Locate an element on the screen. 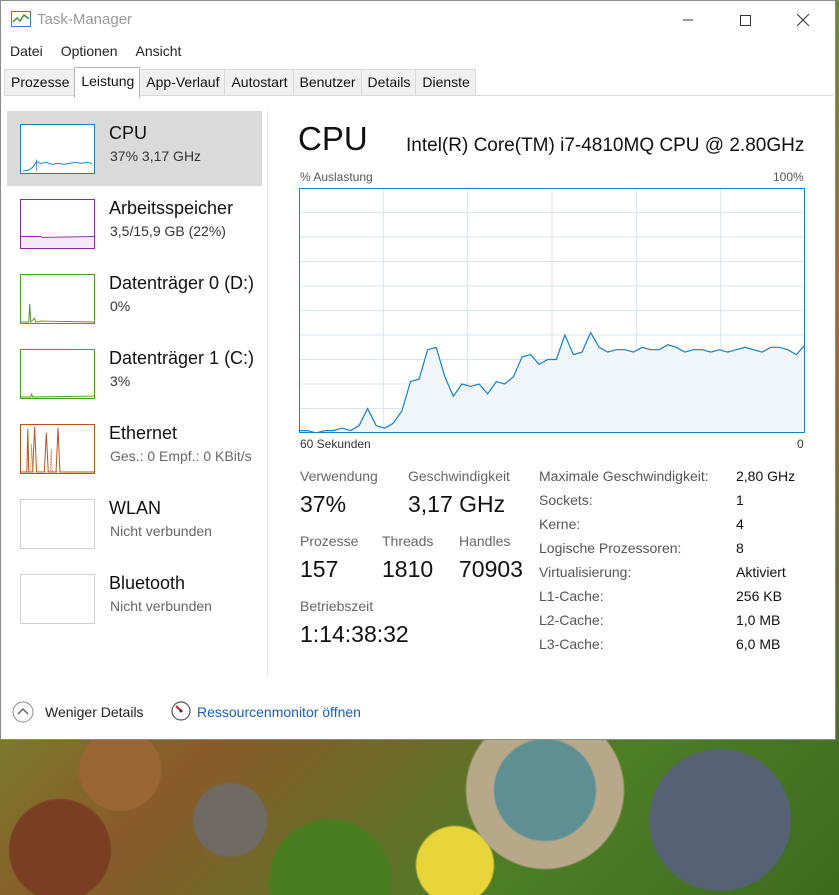  sidebar-item-bluetooth: Bluetooth Nicht verbunden is located at coordinates (134, 598).